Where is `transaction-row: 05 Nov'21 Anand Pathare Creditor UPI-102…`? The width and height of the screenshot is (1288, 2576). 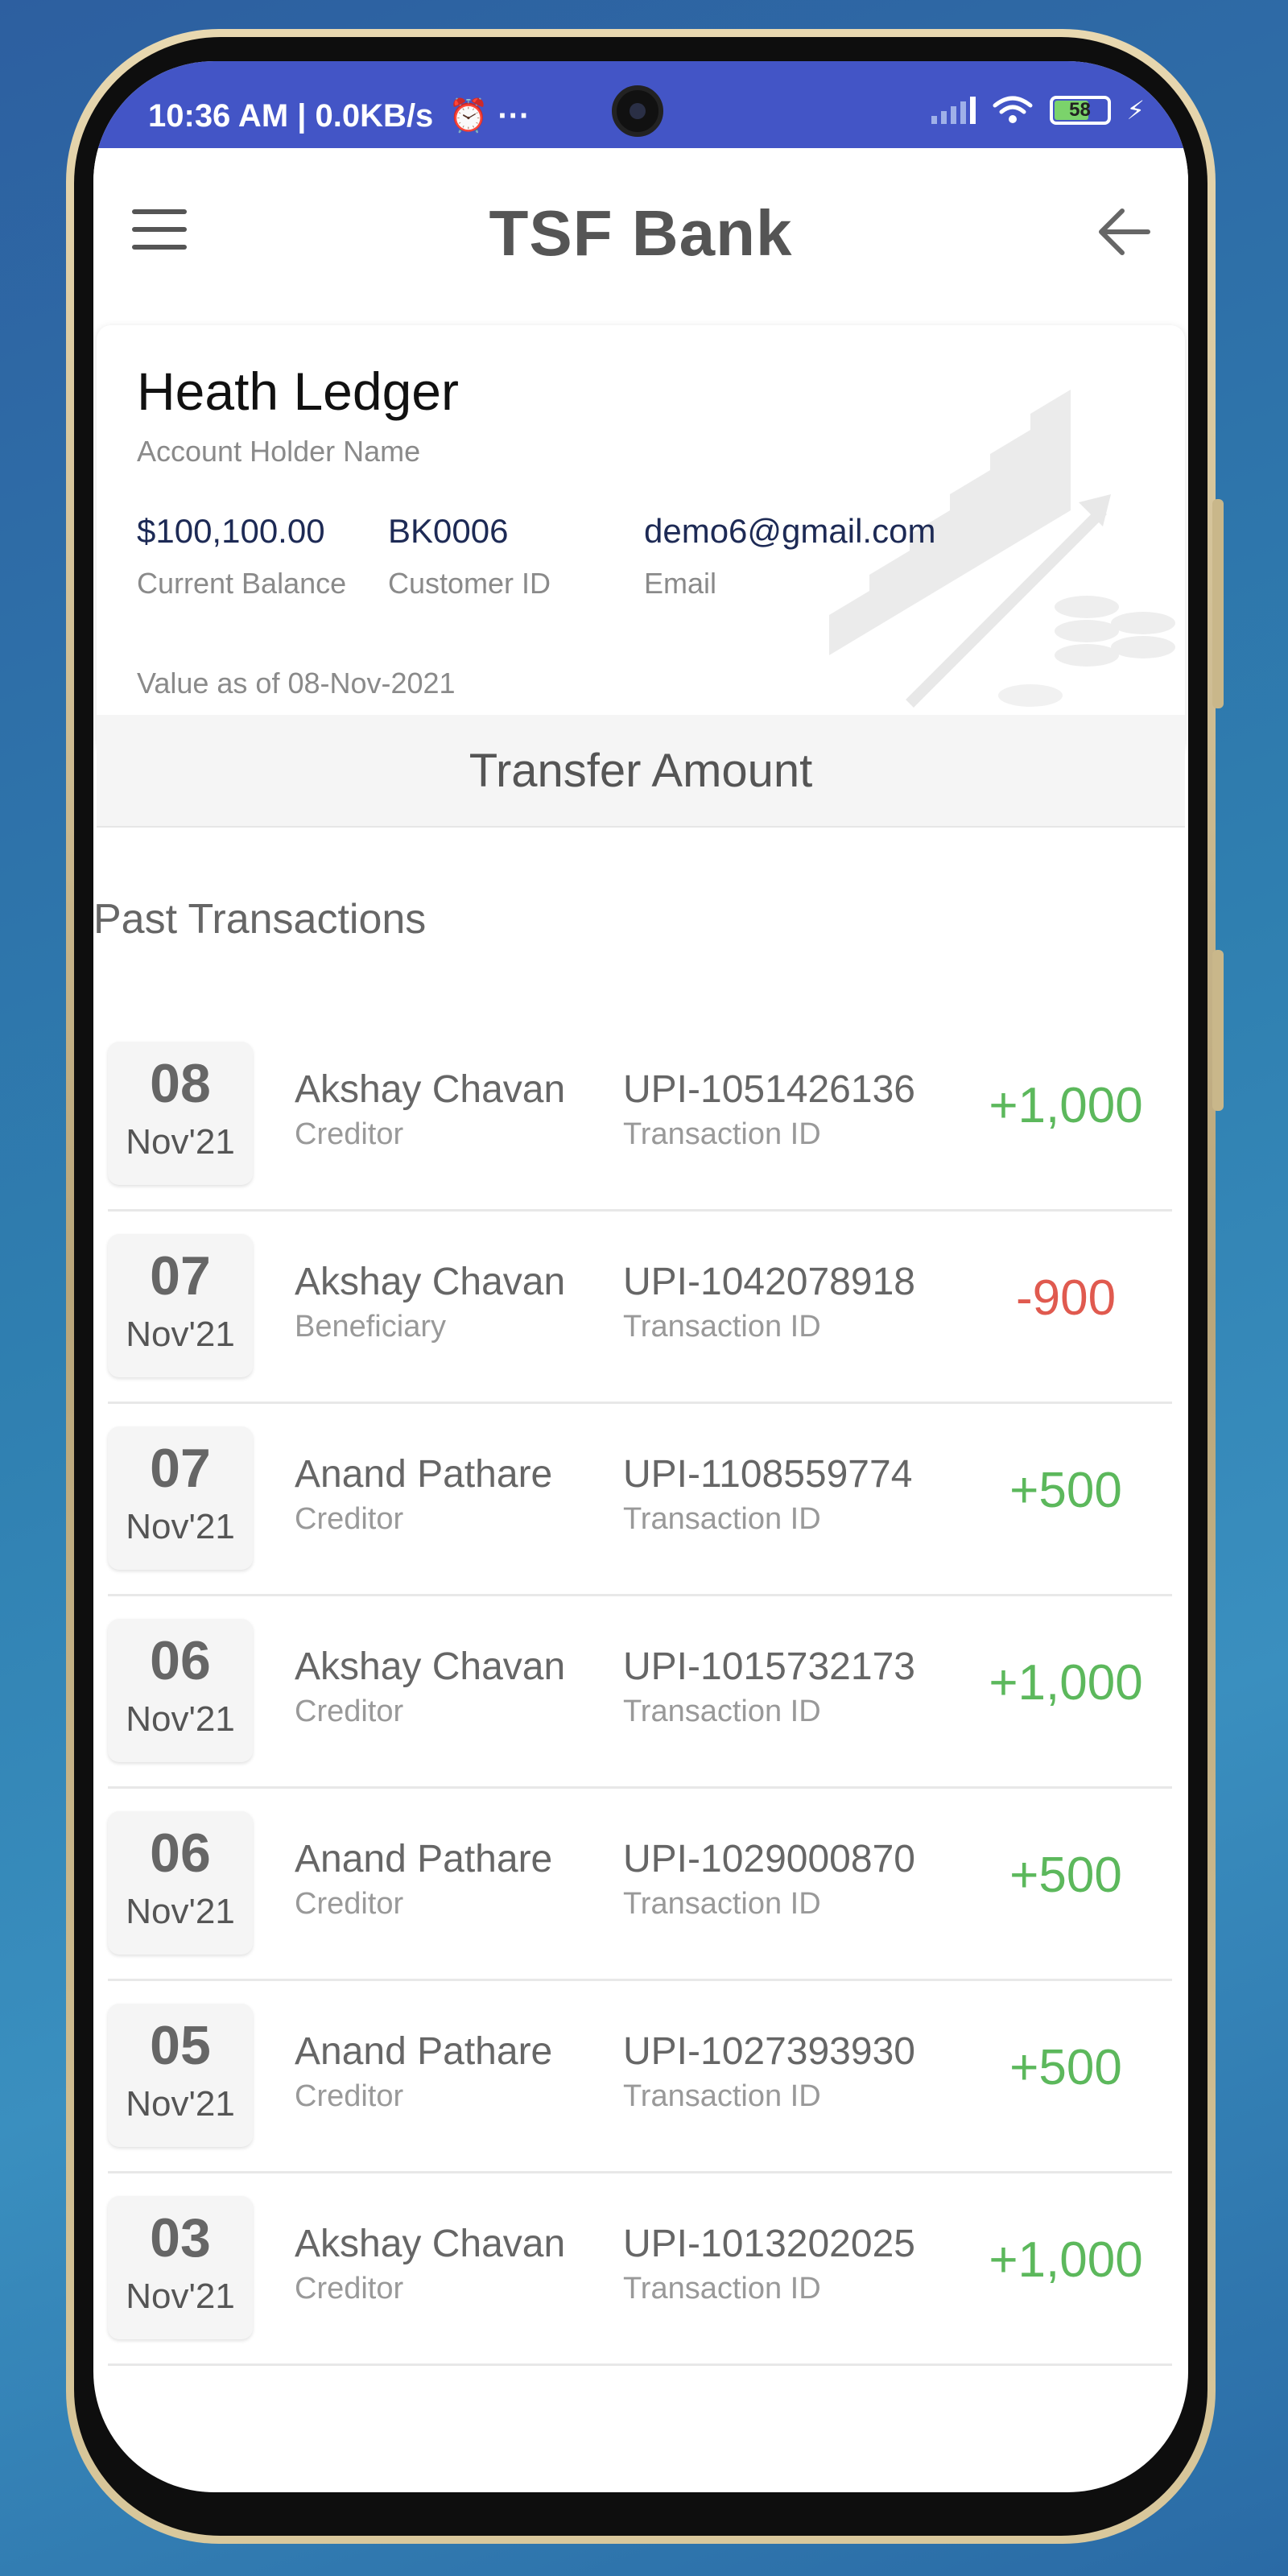
transaction-row: 05 Nov'21 Anand Pathare Creditor UPI-102… is located at coordinates (640, 2077).